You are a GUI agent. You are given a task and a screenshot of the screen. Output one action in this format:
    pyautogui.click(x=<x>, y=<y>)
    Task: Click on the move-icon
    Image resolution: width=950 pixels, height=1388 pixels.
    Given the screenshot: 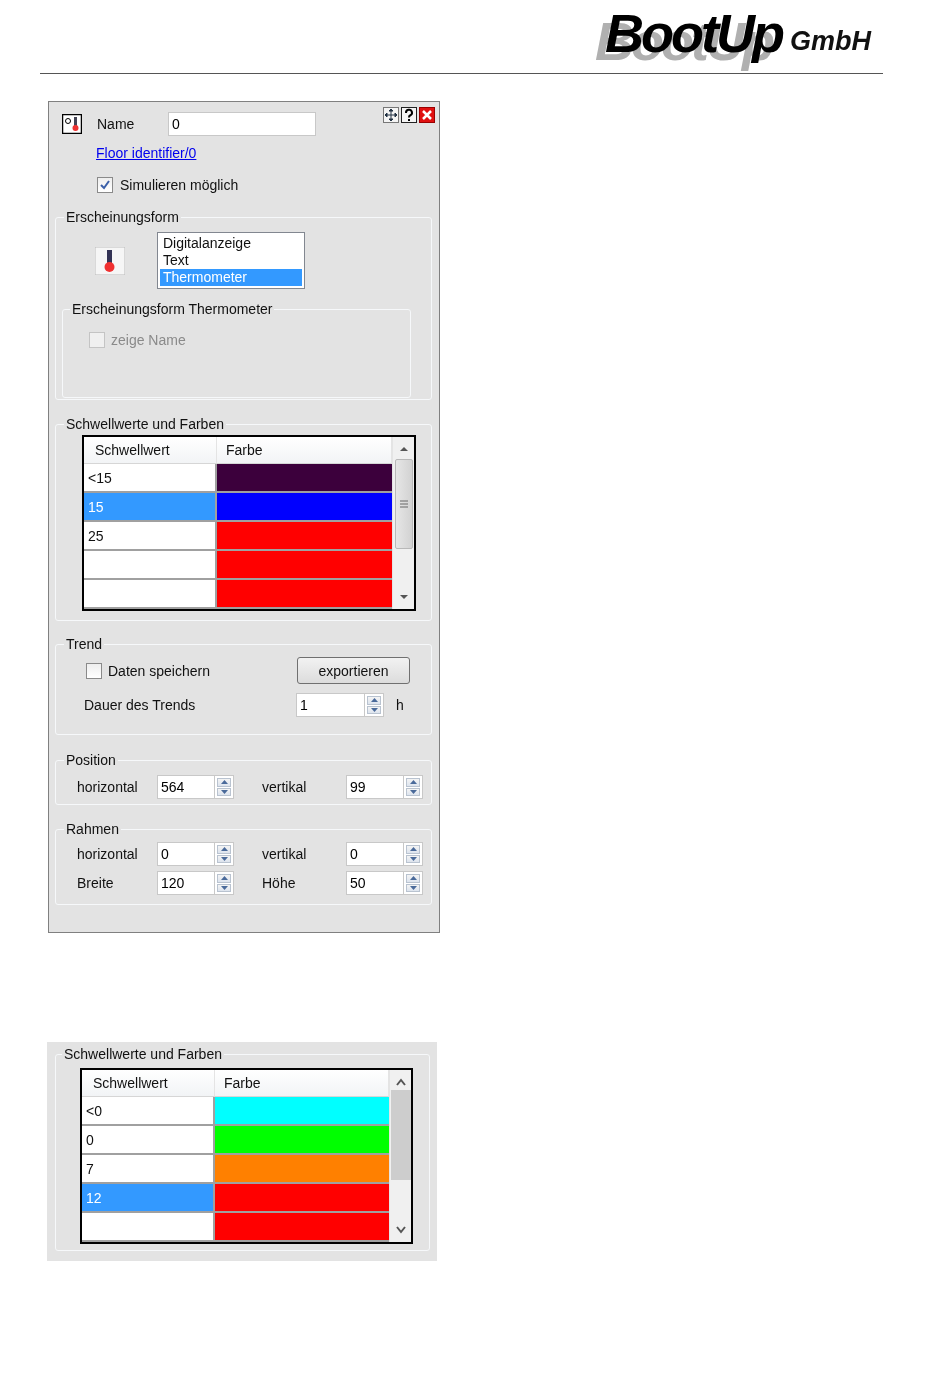 What is the action you would take?
    pyautogui.click(x=391, y=115)
    